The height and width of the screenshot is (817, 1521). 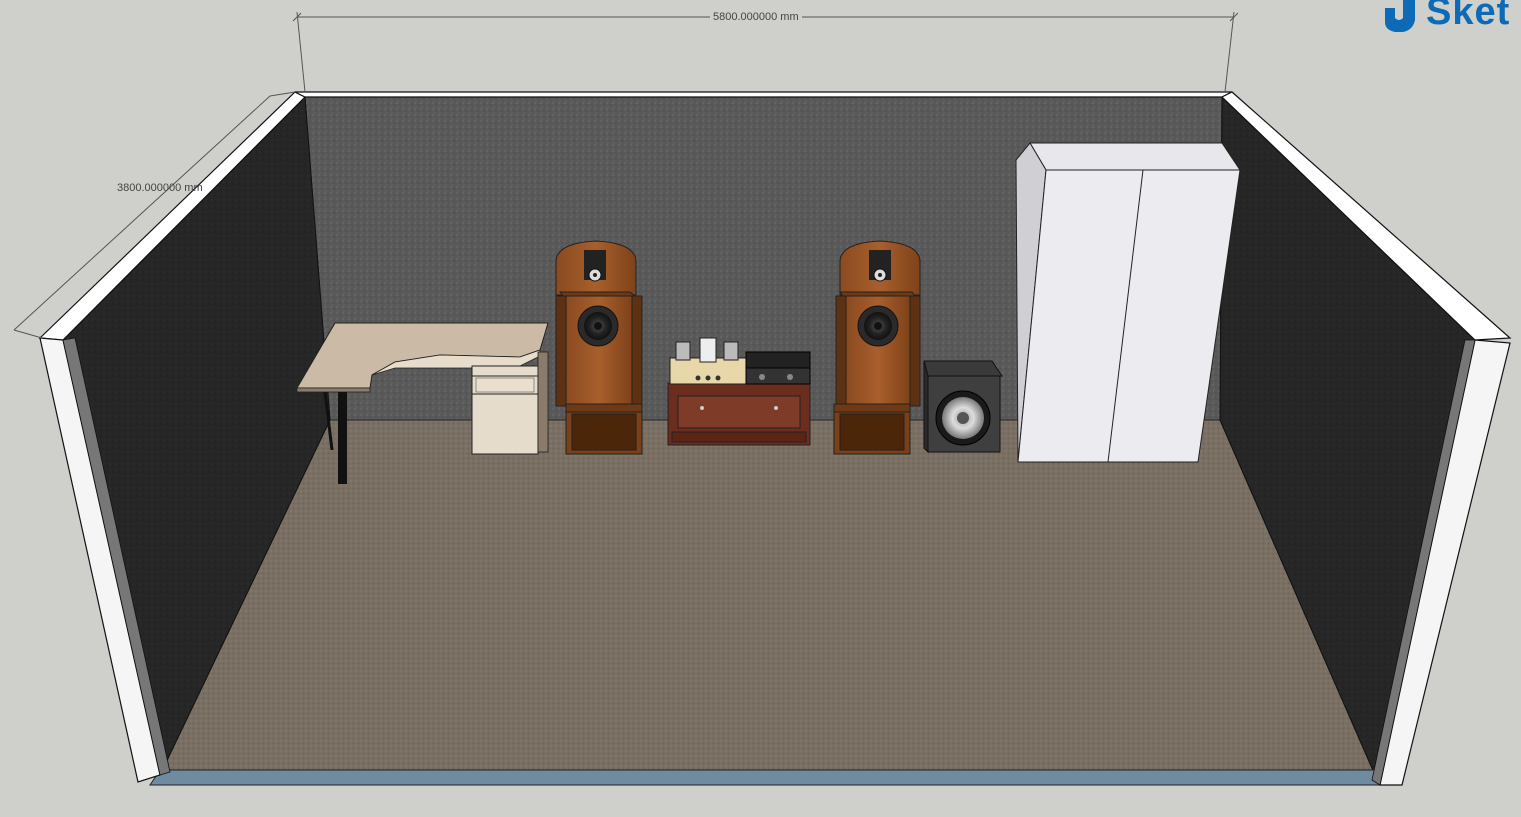 I want to click on depth-dimension-label: 3800.000000 mm, so click(x=160, y=188).